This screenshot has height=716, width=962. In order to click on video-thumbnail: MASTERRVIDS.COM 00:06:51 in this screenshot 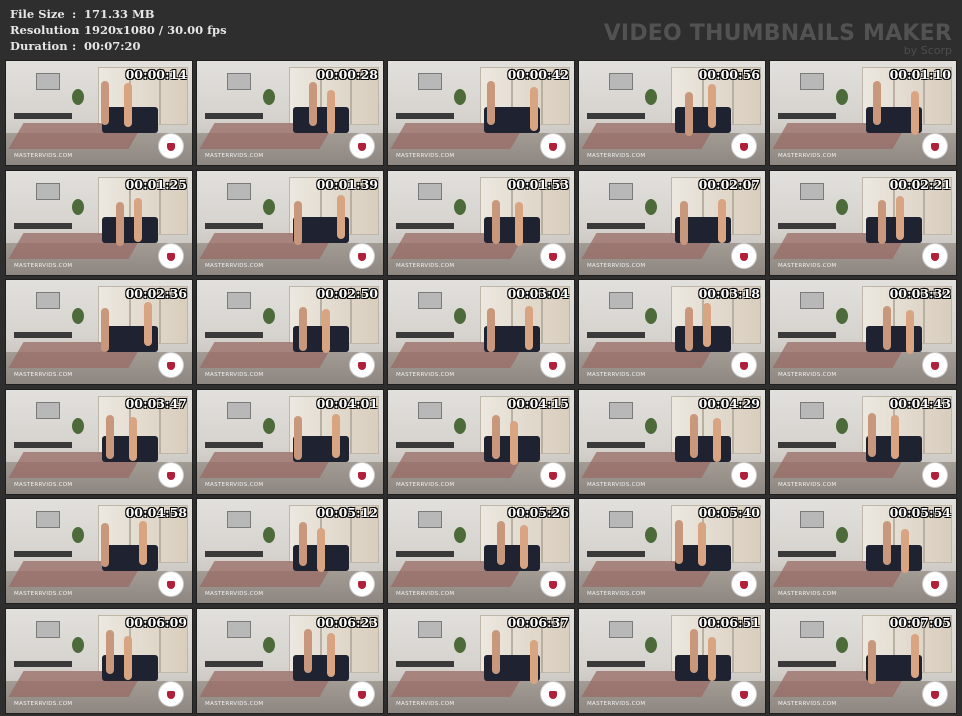, I will do `click(672, 661)`.